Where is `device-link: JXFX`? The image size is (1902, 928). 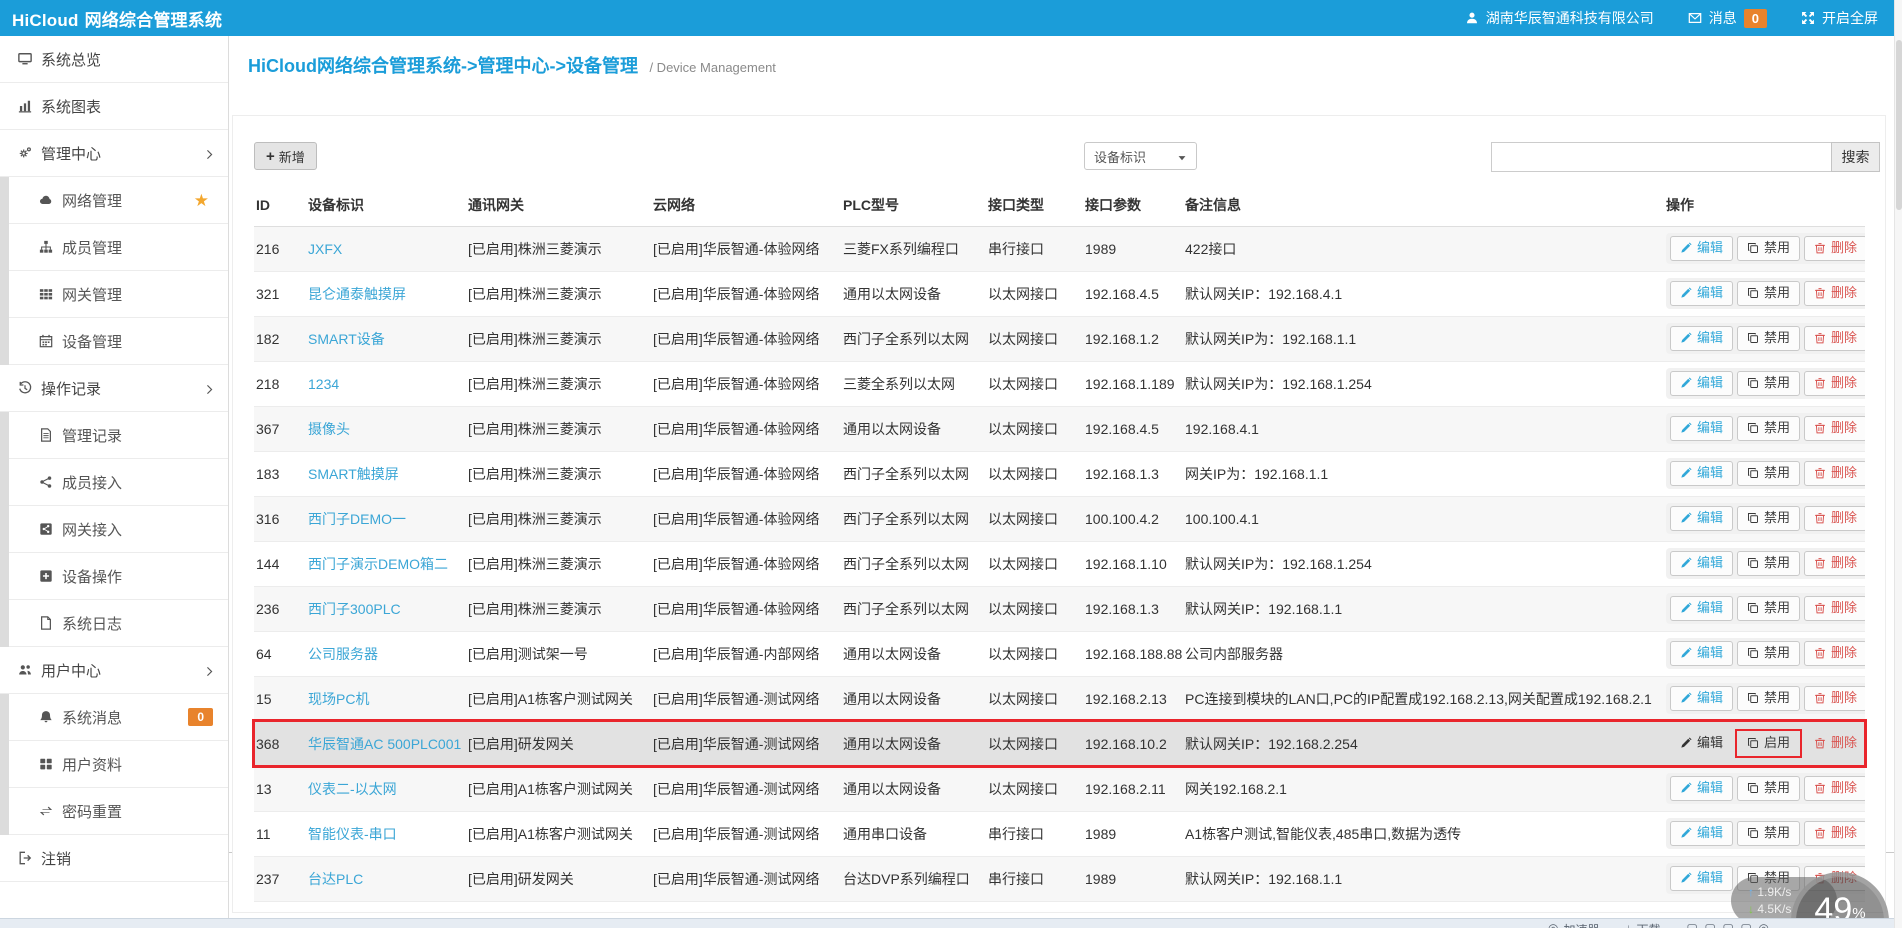 device-link: JXFX is located at coordinates (325, 249).